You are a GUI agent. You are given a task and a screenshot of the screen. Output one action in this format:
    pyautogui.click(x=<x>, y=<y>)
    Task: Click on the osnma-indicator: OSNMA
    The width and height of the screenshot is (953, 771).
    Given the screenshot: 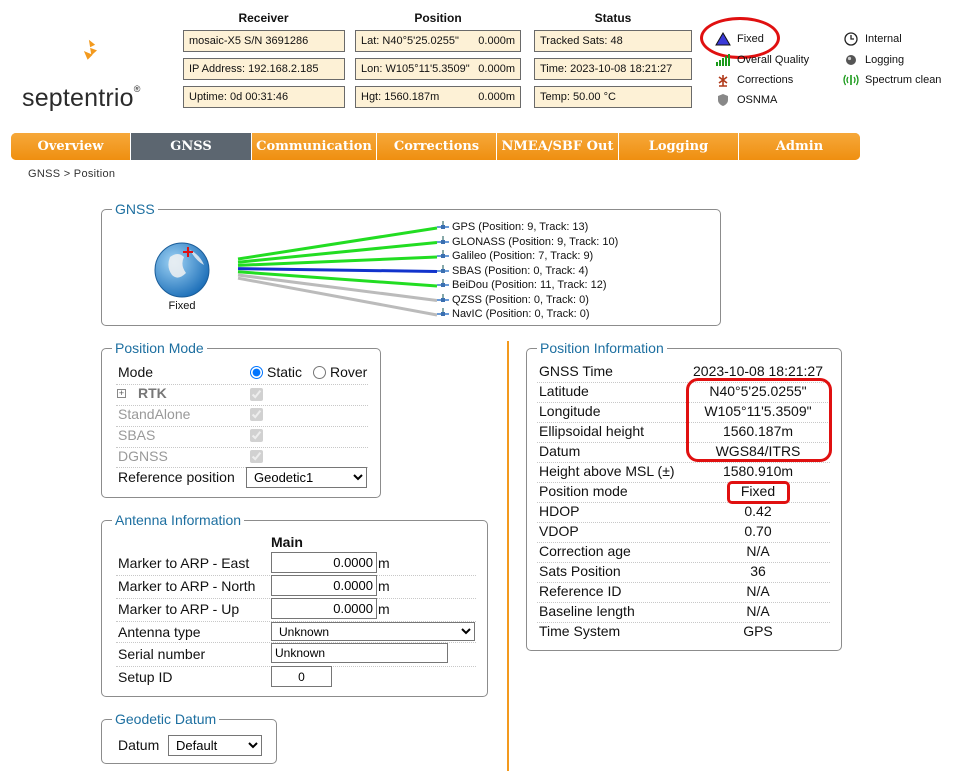 What is the action you would take?
    pyautogui.click(x=746, y=100)
    